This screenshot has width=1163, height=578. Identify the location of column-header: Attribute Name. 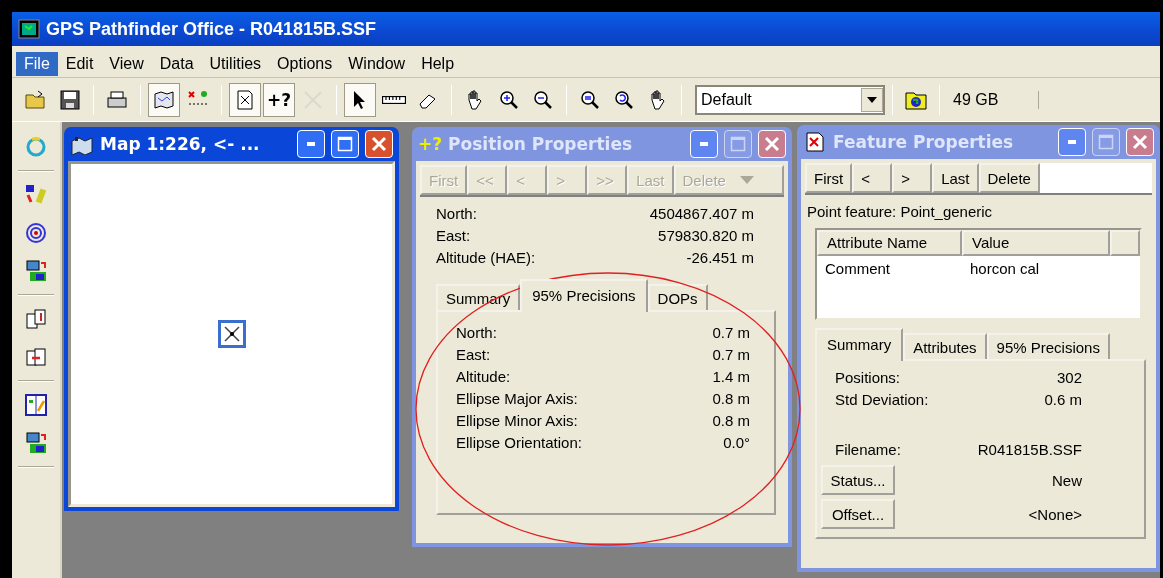
(889, 243).